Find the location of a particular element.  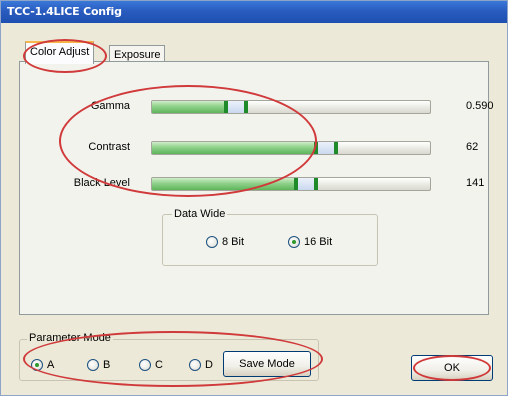

contrast-slider-thumb is located at coordinates (326, 148).